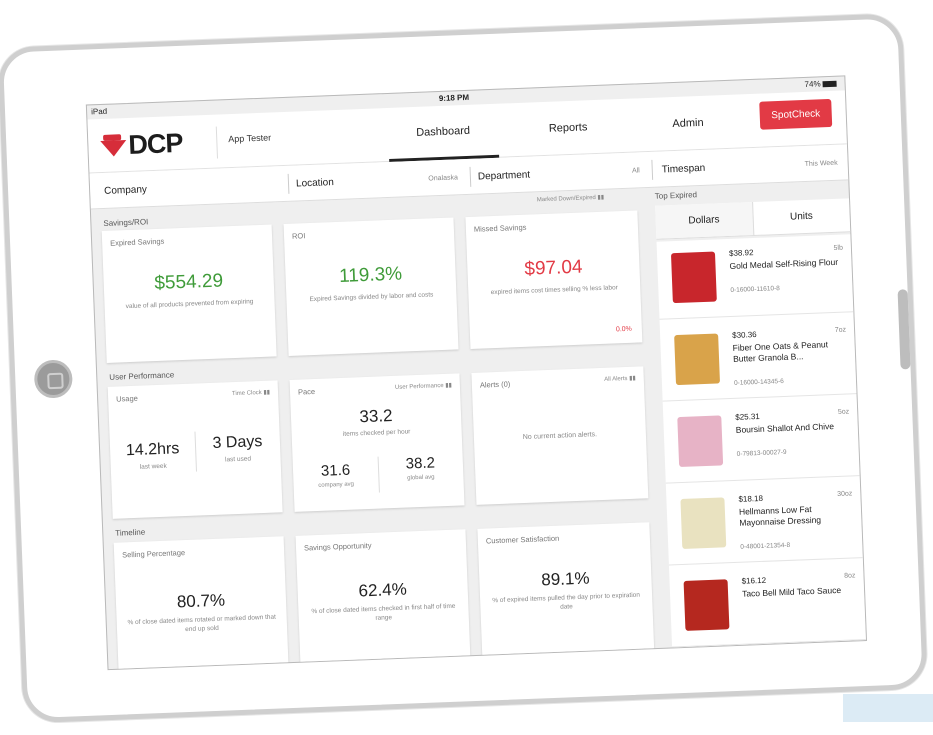 The height and width of the screenshot is (735, 933). Describe the element at coordinates (829, 84) in the screenshot. I see `battery-icon` at that location.